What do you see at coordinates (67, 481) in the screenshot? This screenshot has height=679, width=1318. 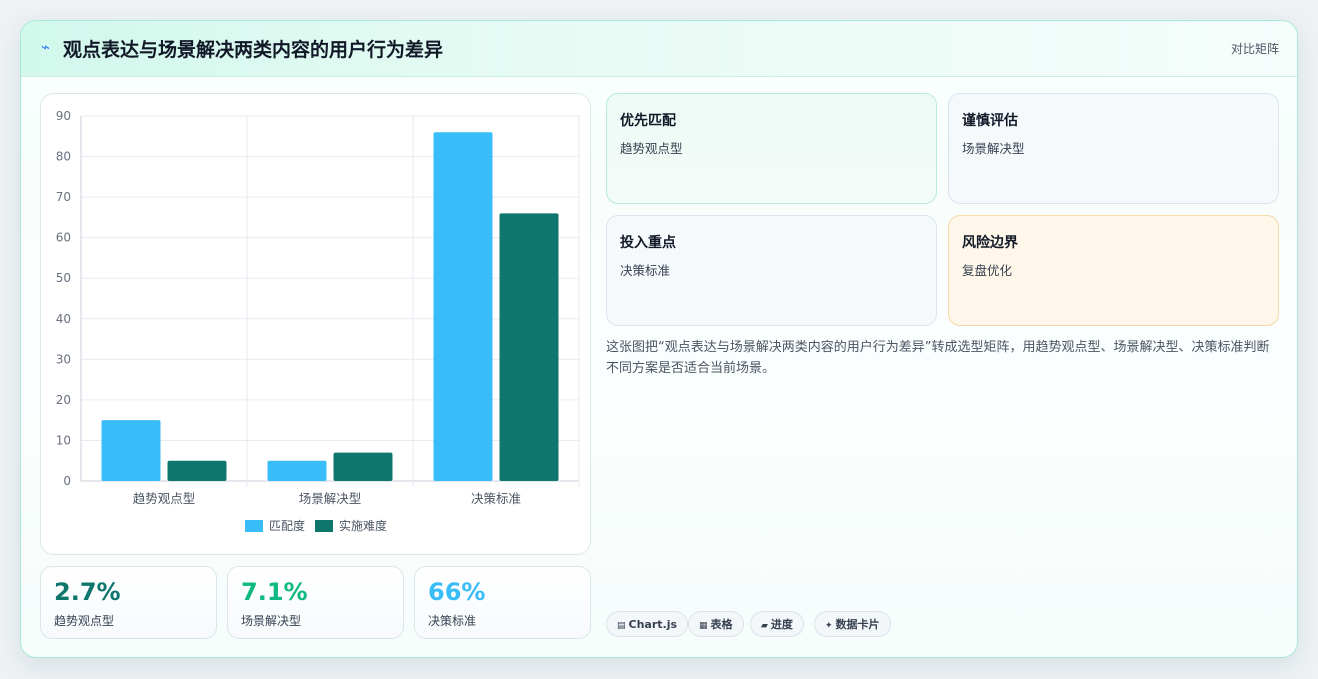 I see `y-tick-label: 0` at bounding box center [67, 481].